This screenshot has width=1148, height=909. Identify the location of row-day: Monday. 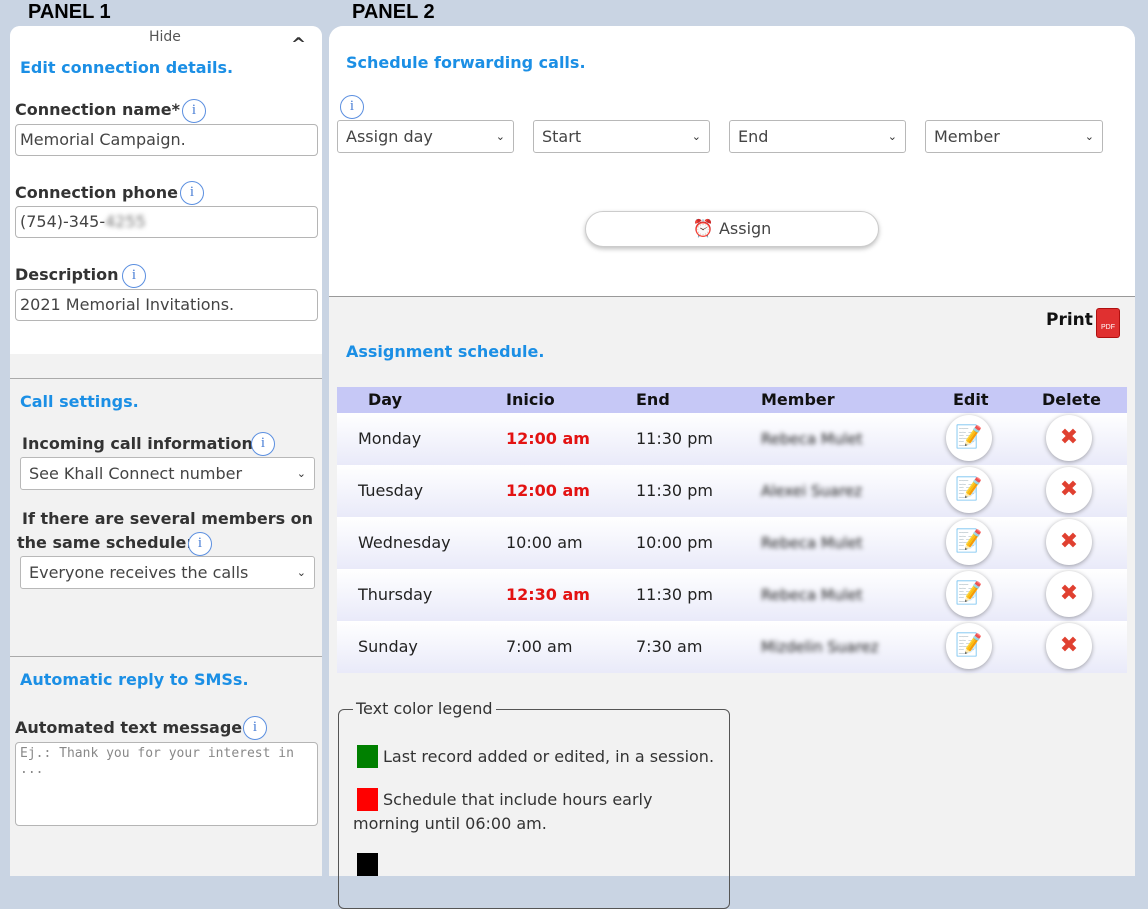
(390, 438).